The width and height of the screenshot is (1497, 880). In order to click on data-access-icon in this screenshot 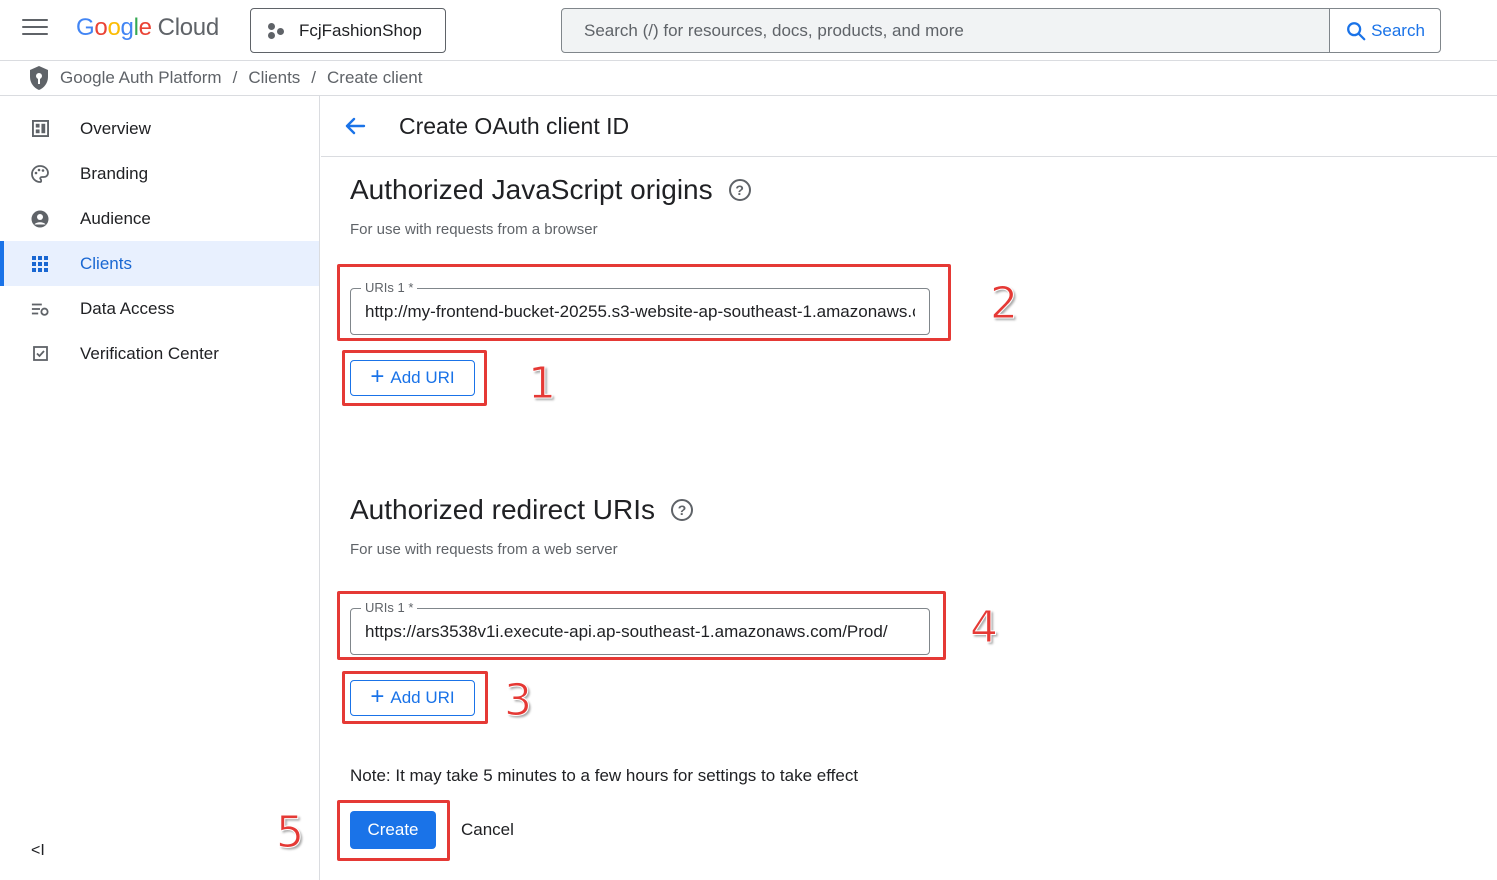, I will do `click(40, 309)`.